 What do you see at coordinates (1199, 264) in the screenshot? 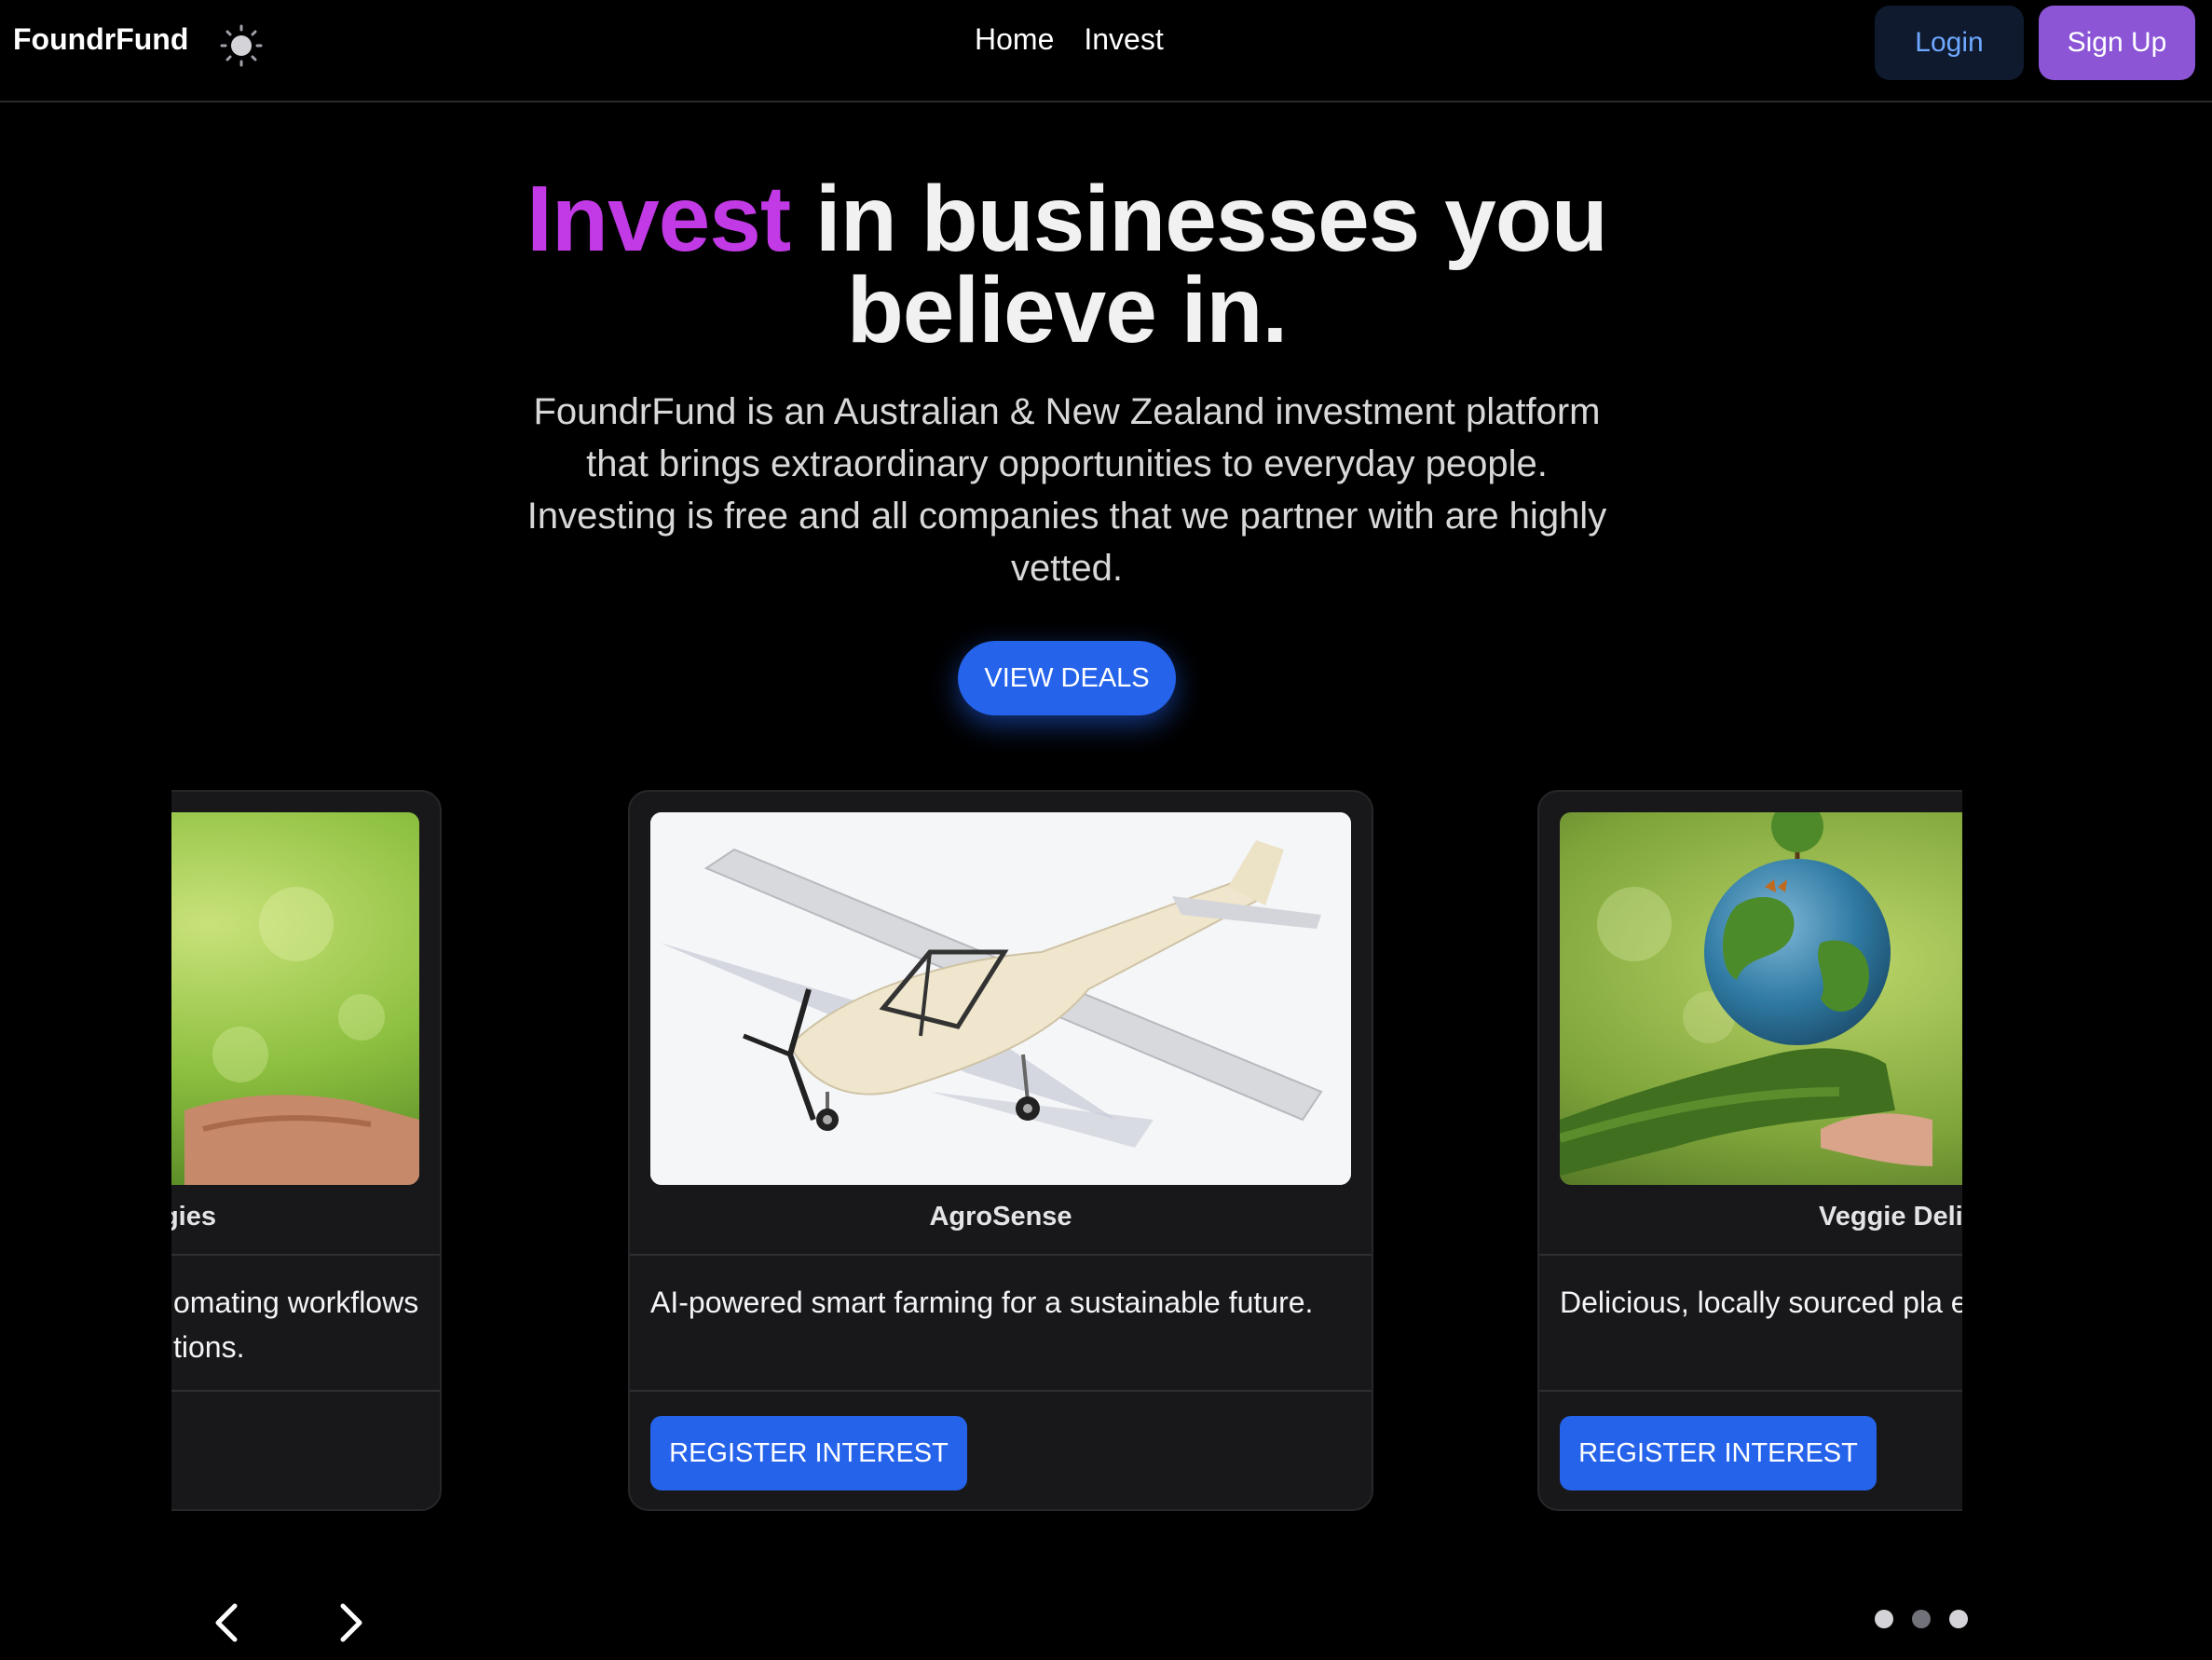
I see `hero-title-rest: in businesses you believe in.` at bounding box center [1199, 264].